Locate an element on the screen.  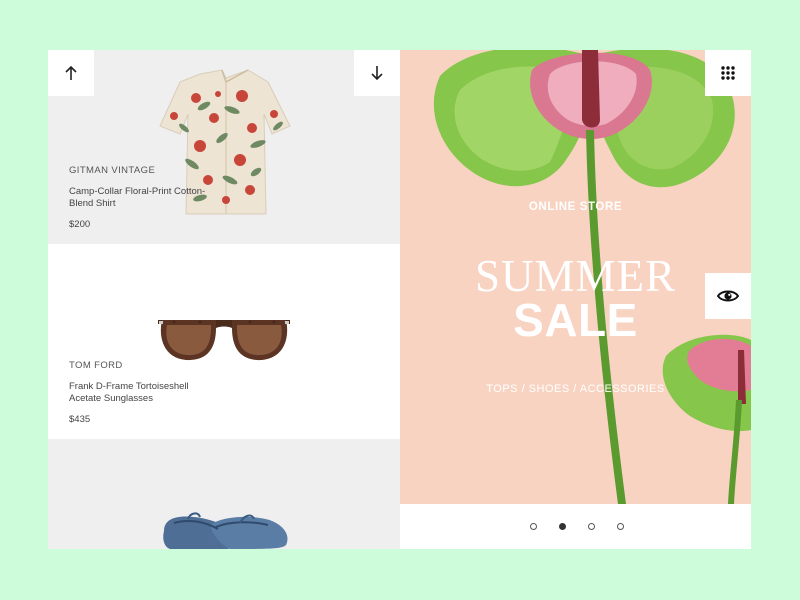
product-card-loafers is located at coordinates (224, 494).